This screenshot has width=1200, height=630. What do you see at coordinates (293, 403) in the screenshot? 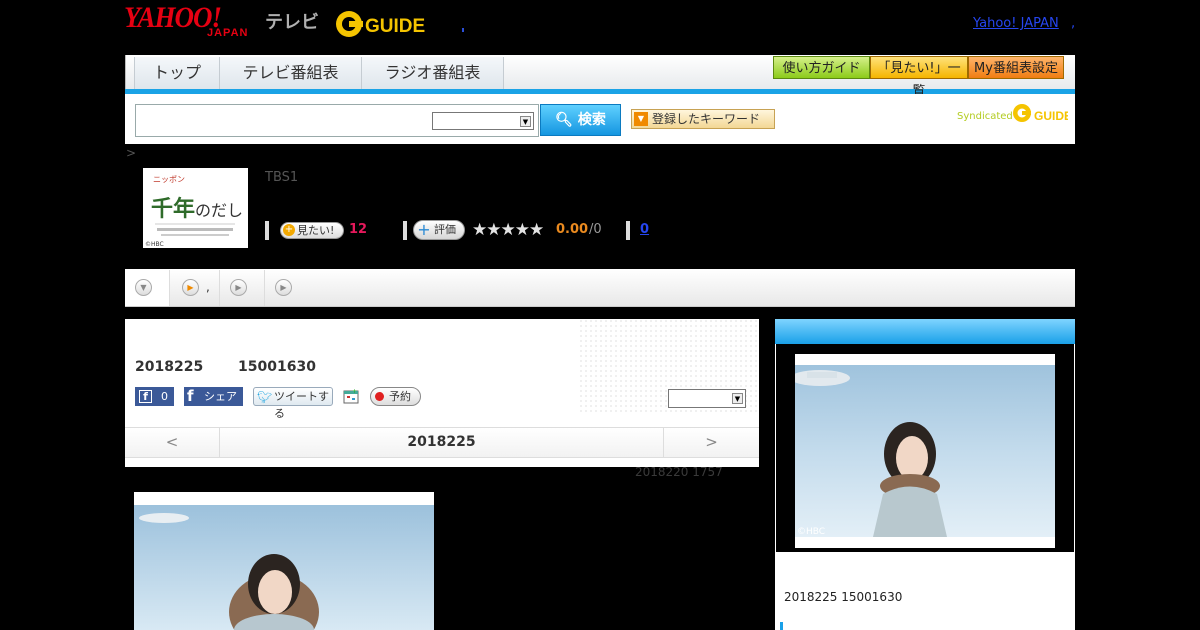
I see `tweet-button: 🐦︎ ツイートする` at bounding box center [293, 403].